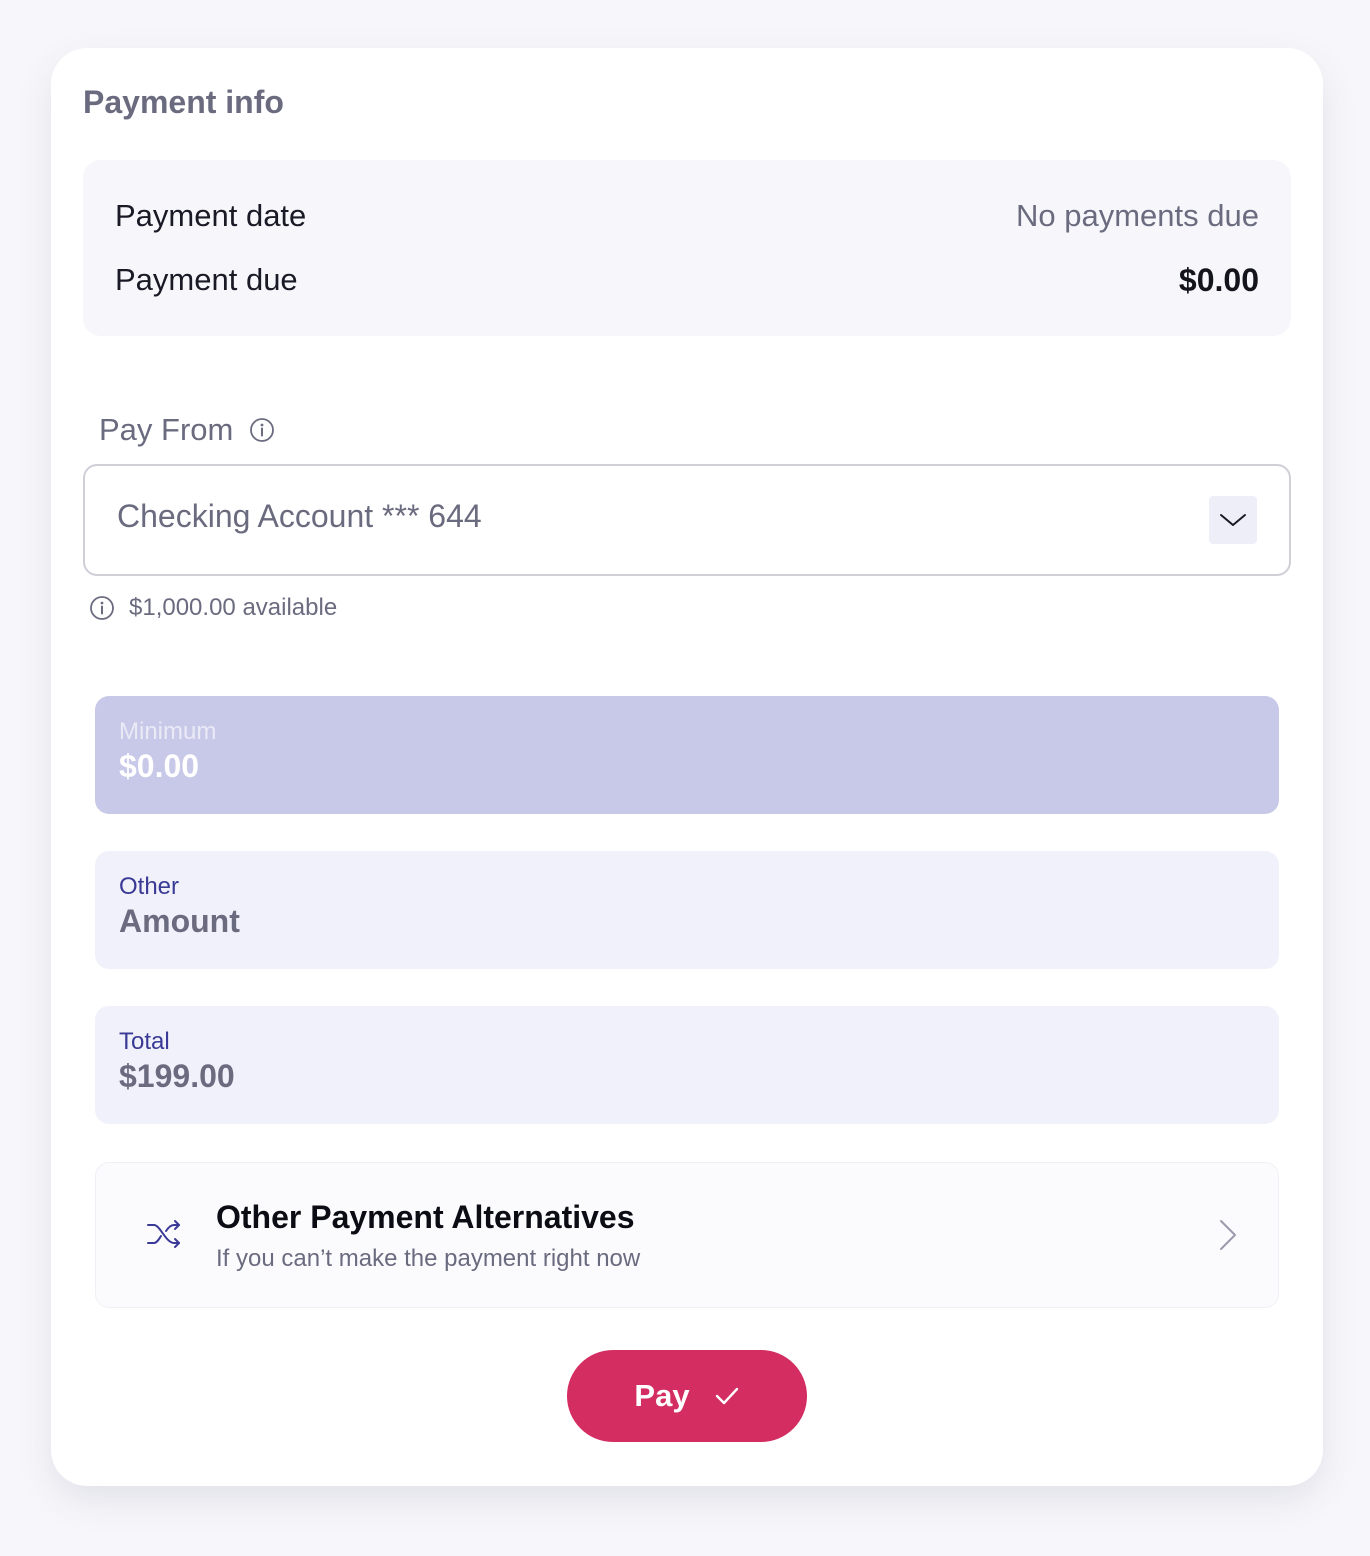 The width and height of the screenshot is (1370, 1556). I want to click on available-balance: $1,000.00 available, so click(213, 608).